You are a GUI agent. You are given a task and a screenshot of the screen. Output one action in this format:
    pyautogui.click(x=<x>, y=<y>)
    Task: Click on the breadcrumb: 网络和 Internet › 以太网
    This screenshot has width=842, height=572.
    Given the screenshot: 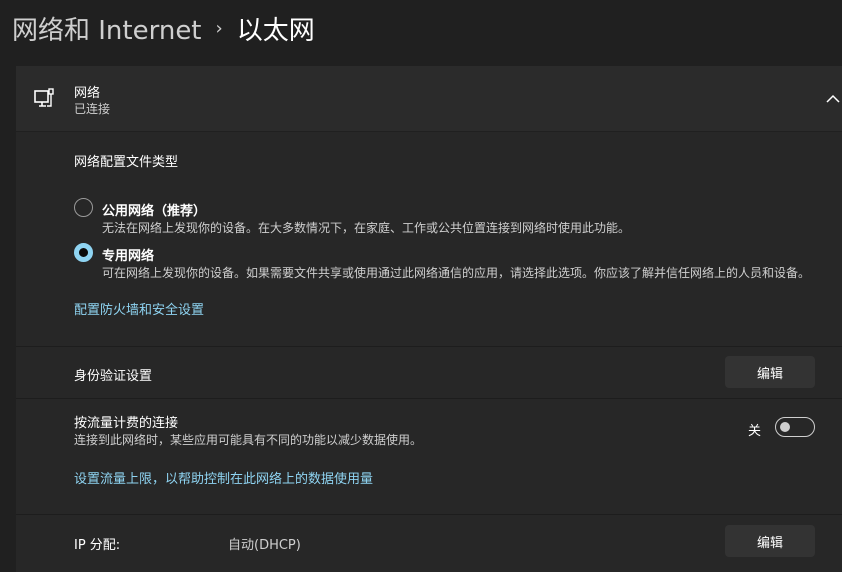 What is the action you would take?
    pyautogui.click(x=163, y=28)
    